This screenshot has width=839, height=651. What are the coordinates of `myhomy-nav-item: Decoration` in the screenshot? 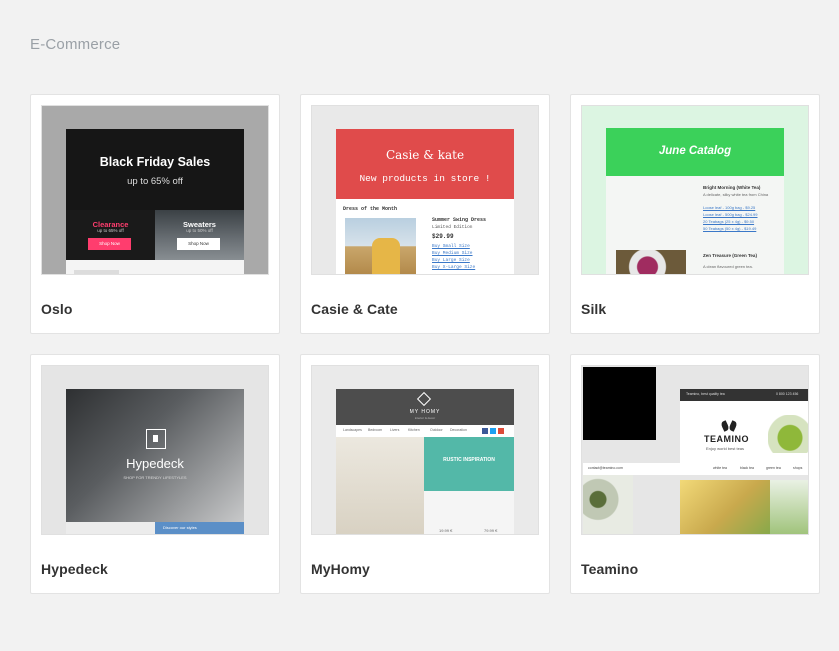 It's located at (458, 430).